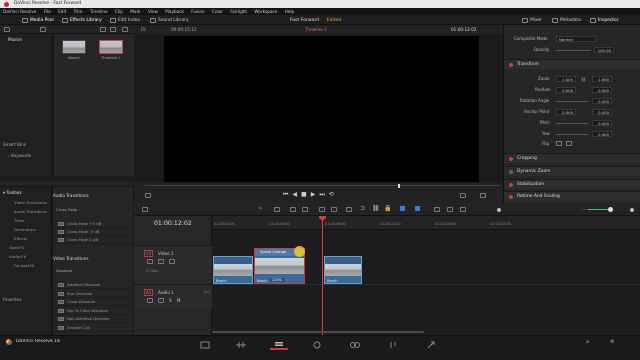 The image size is (640, 360). What do you see at coordinates (149, 292) in the screenshot?
I see `audio-track-id: A1` at bounding box center [149, 292].